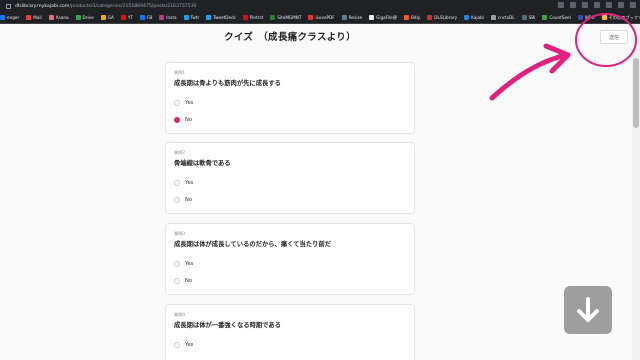 The width and height of the screenshot is (640, 360). What do you see at coordinates (621, 5) in the screenshot?
I see `sidebar-icon` at bounding box center [621, 5].